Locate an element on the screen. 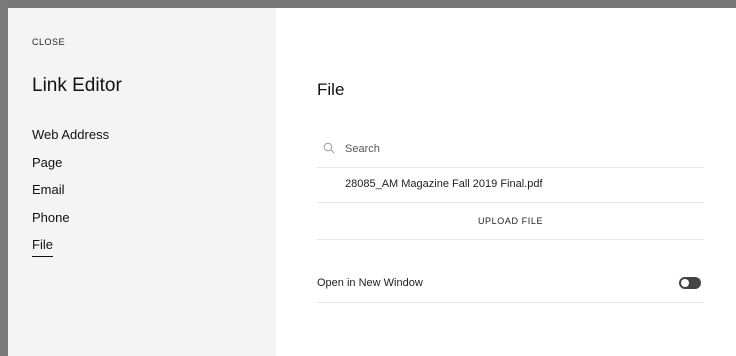 The width and height of the screenshot is (736, 356). close-button: CLOSE is located at coordinates (48, 42).